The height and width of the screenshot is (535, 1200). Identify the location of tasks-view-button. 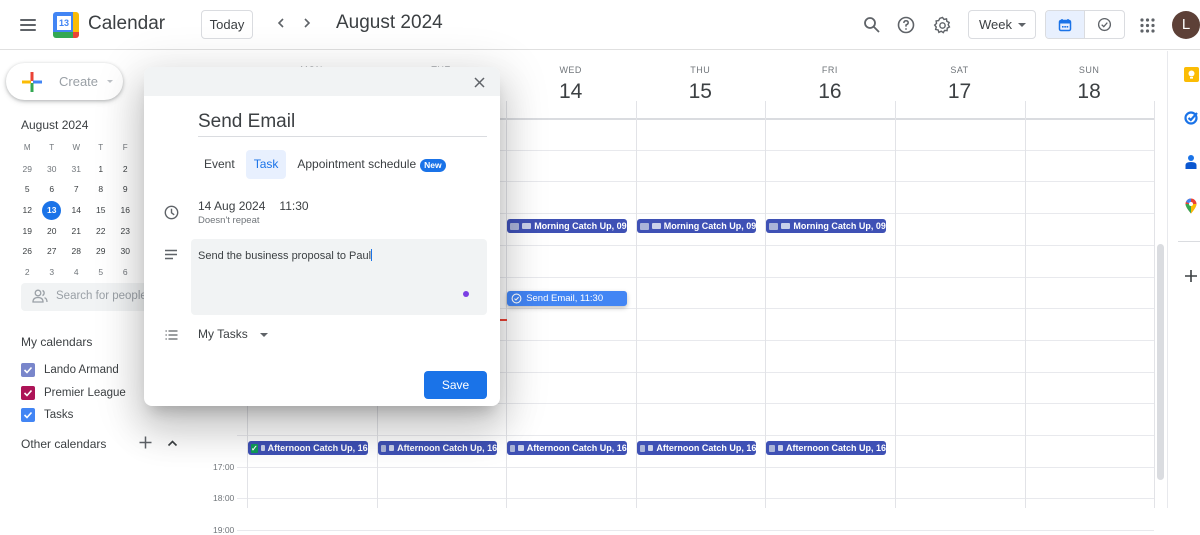
(1104, 24).